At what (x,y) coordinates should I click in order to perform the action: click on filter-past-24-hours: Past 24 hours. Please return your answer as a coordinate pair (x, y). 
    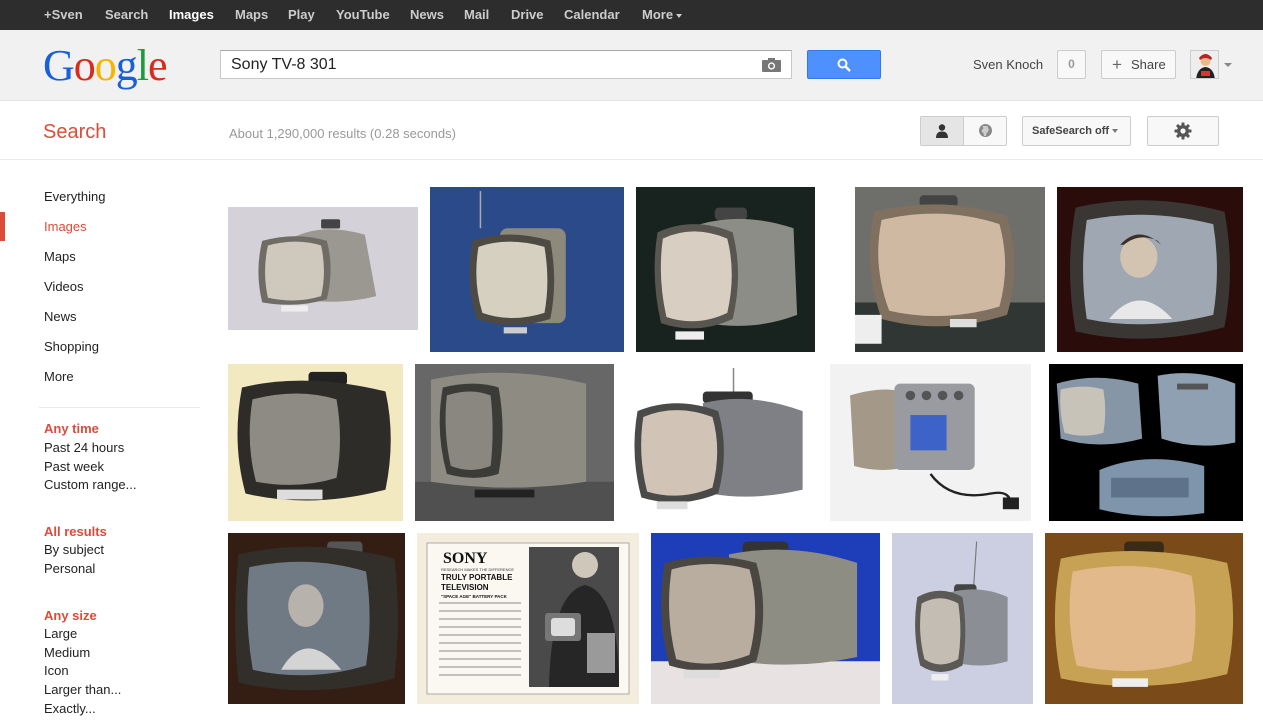
    Looking at the image, I should click on (84, 447).